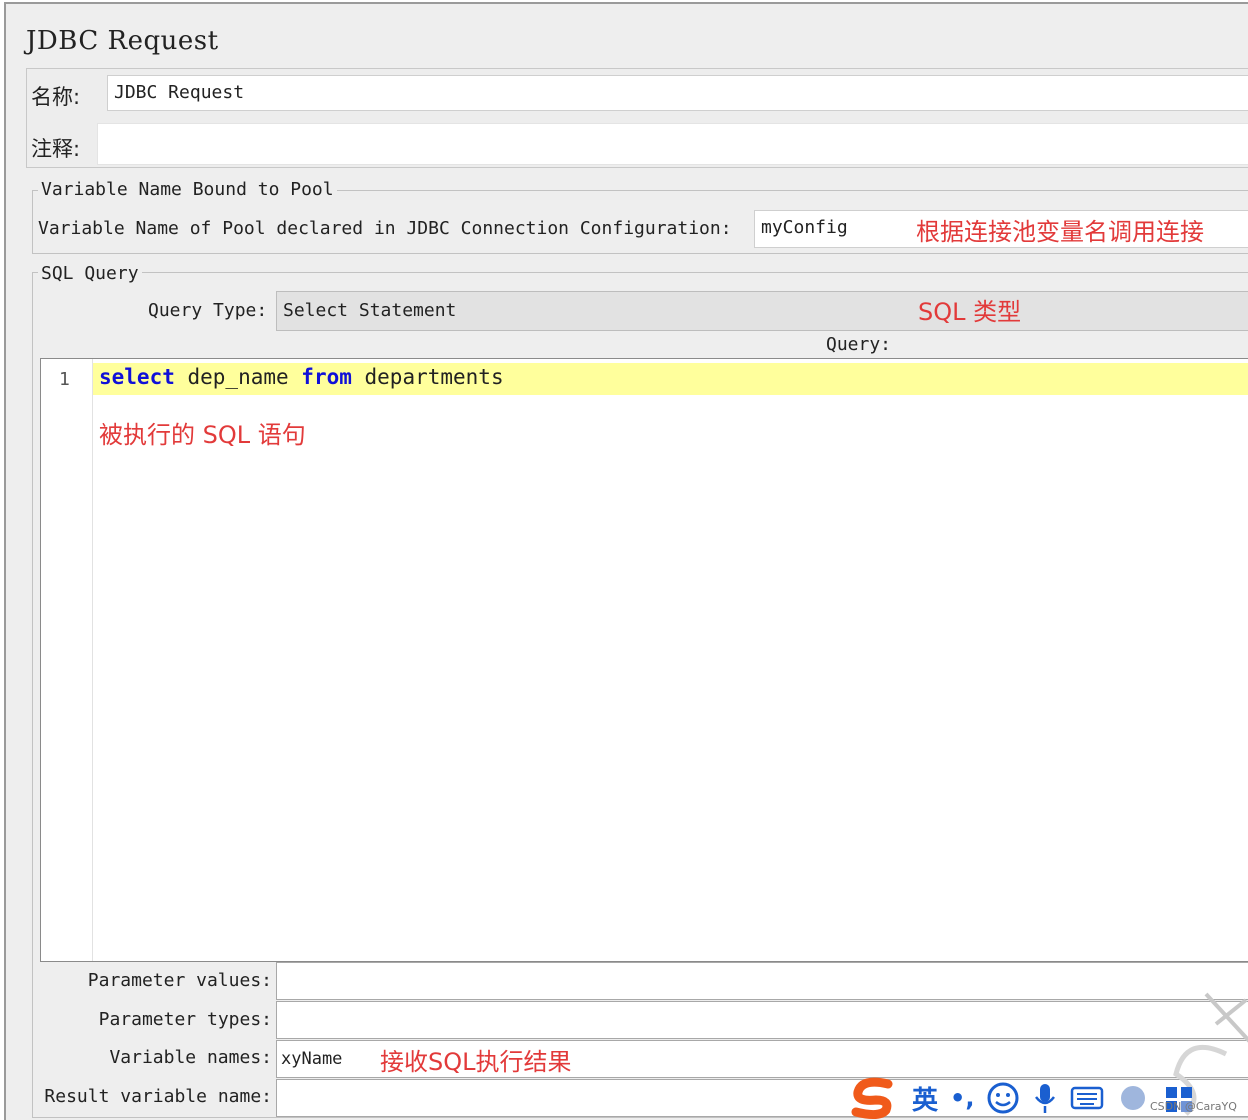 The image size is (1248, 1120). Describe the element at coordinates (1193, 1106) in the screenshot. I see `csdn-watermark: CSDN @CaraYQ` at that location.